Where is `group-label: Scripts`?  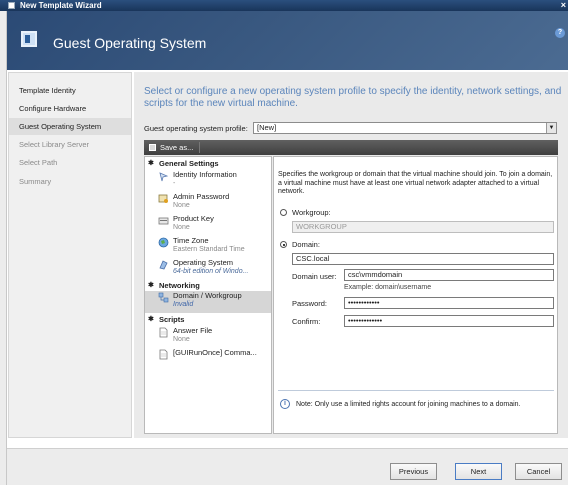 group-label: Scripts is located at coordinates (172, 319).